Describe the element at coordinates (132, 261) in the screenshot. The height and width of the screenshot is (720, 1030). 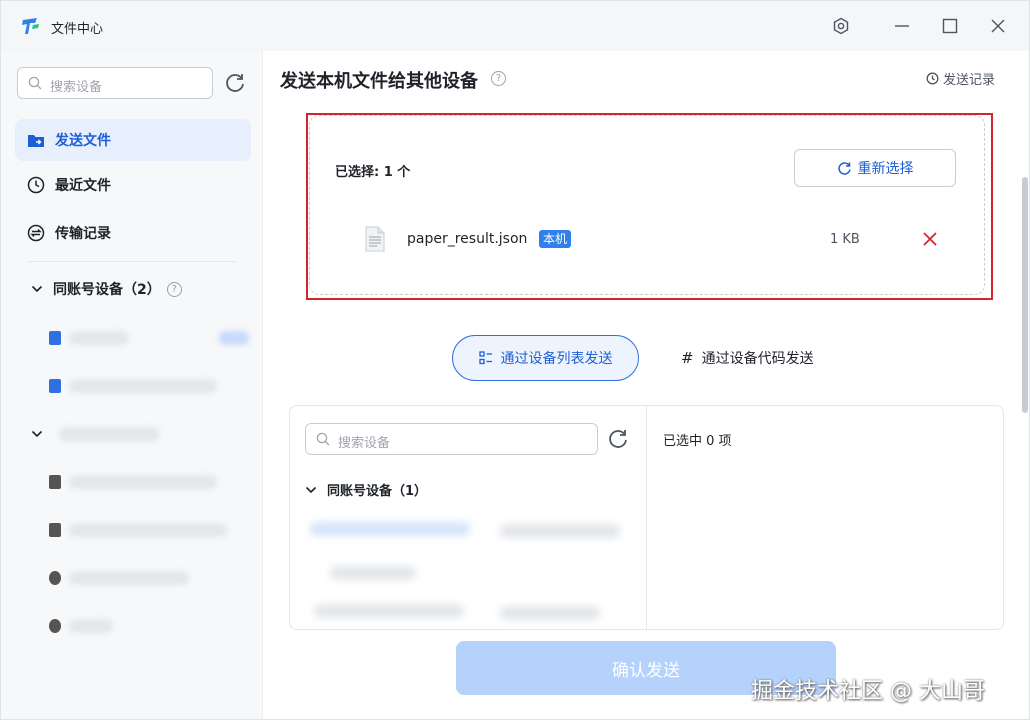
I see `sidebar-divider` at that location.